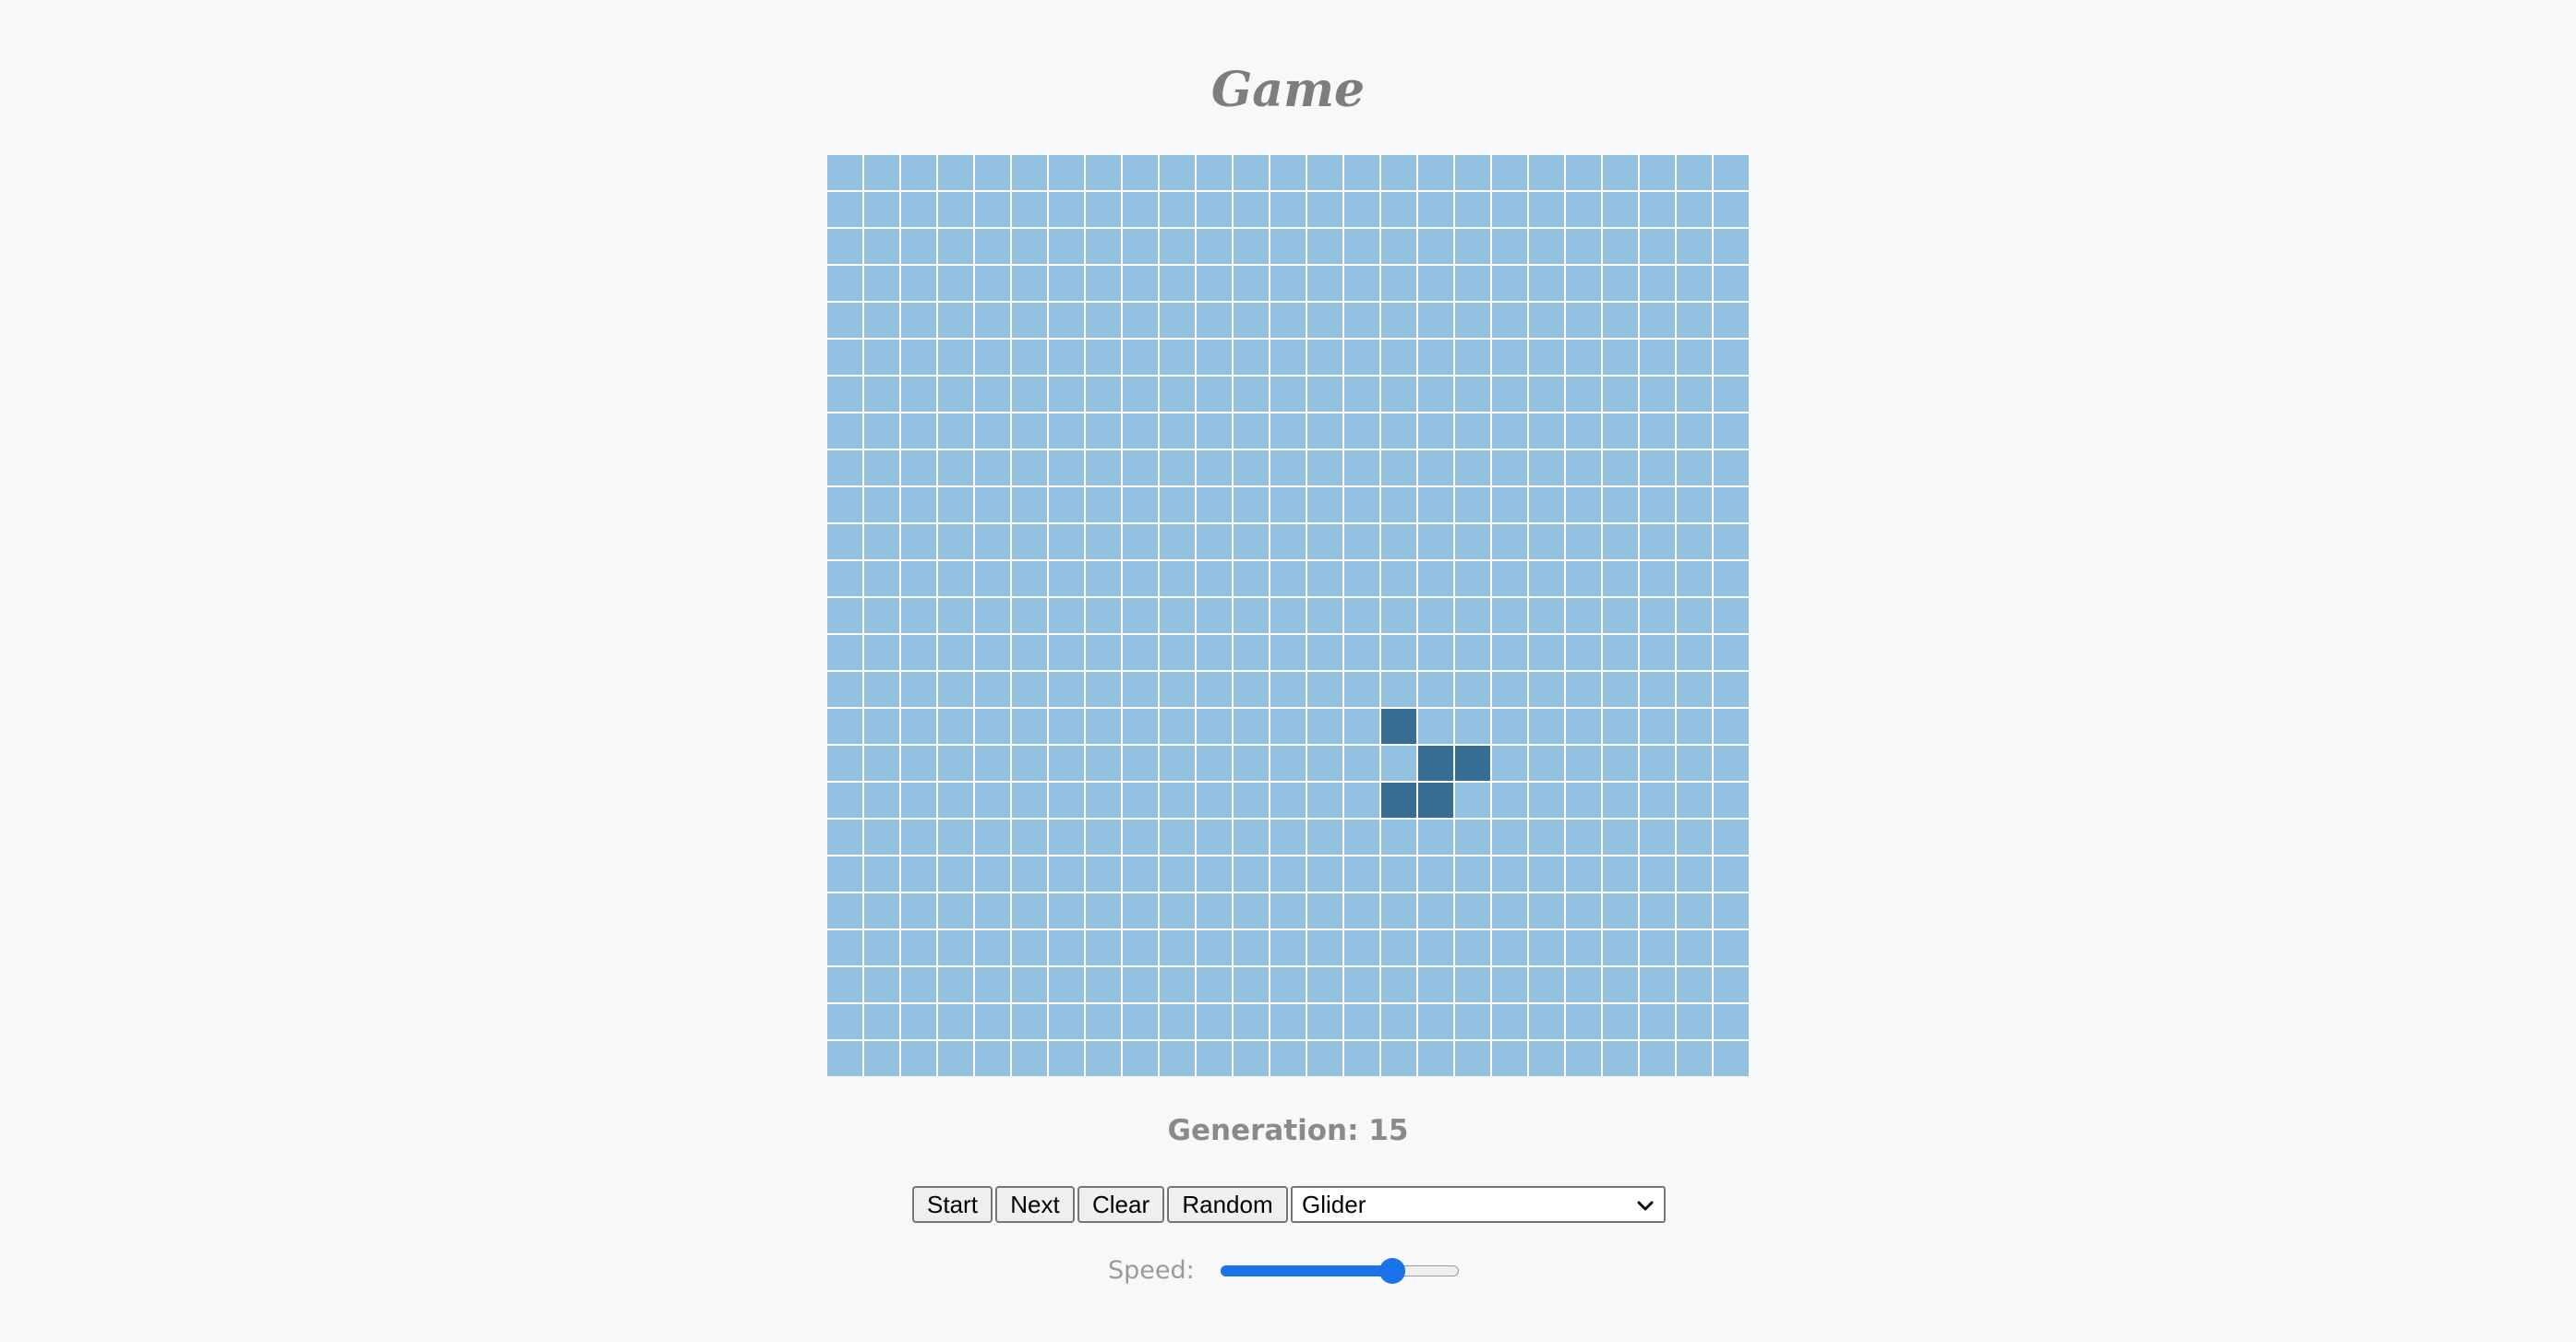 The width and height of the screenshot is (2576, 1342). Describe the element at coordinates (1391, 1271) in the screenshot. I see `speed-slider-thumb` at that location.